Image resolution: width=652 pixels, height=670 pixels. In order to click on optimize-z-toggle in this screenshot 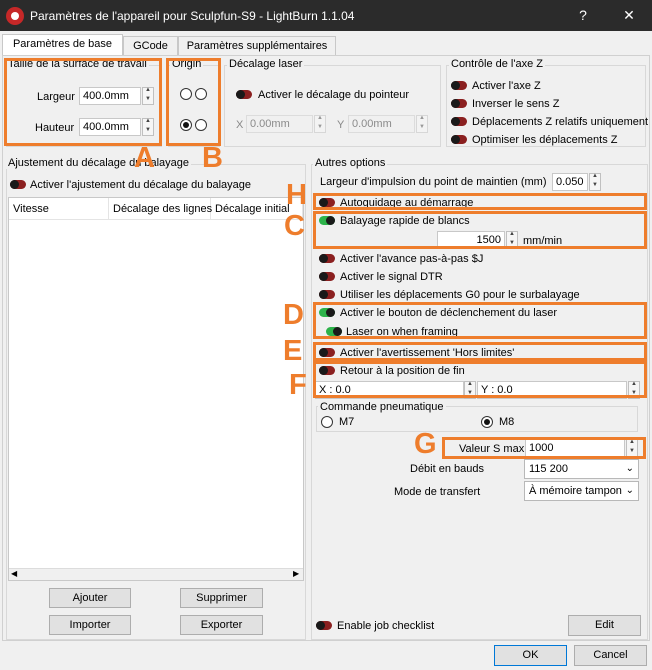, I will do `click(459, 139)`.